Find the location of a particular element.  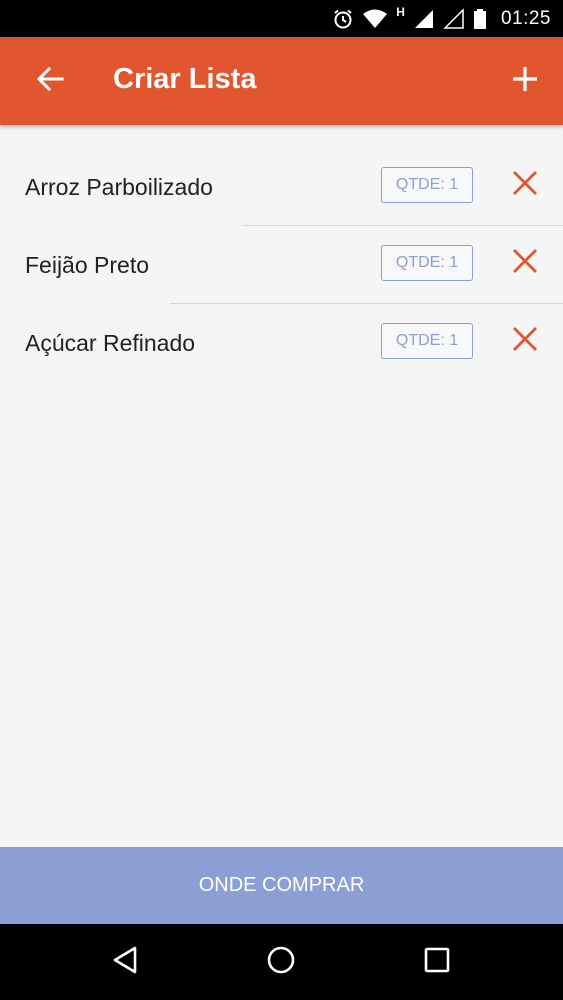

status-time: 01:25 is located at coordinates (525, 18).